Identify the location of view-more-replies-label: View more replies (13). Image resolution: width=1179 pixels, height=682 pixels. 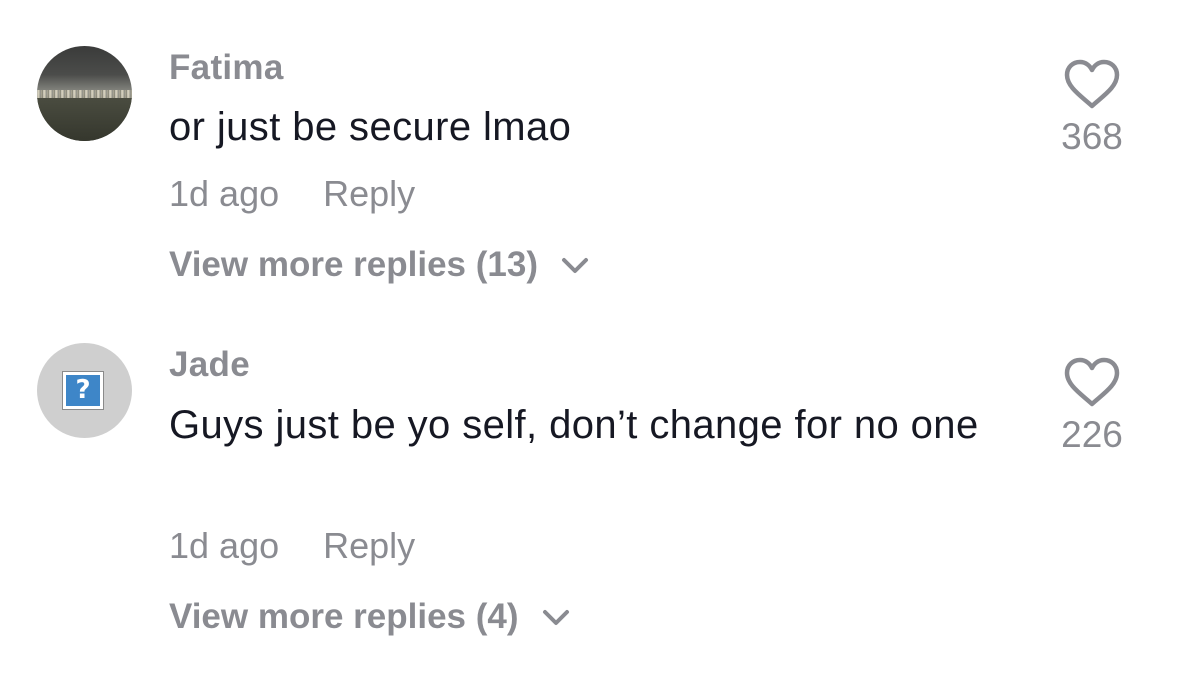
(353, 264).